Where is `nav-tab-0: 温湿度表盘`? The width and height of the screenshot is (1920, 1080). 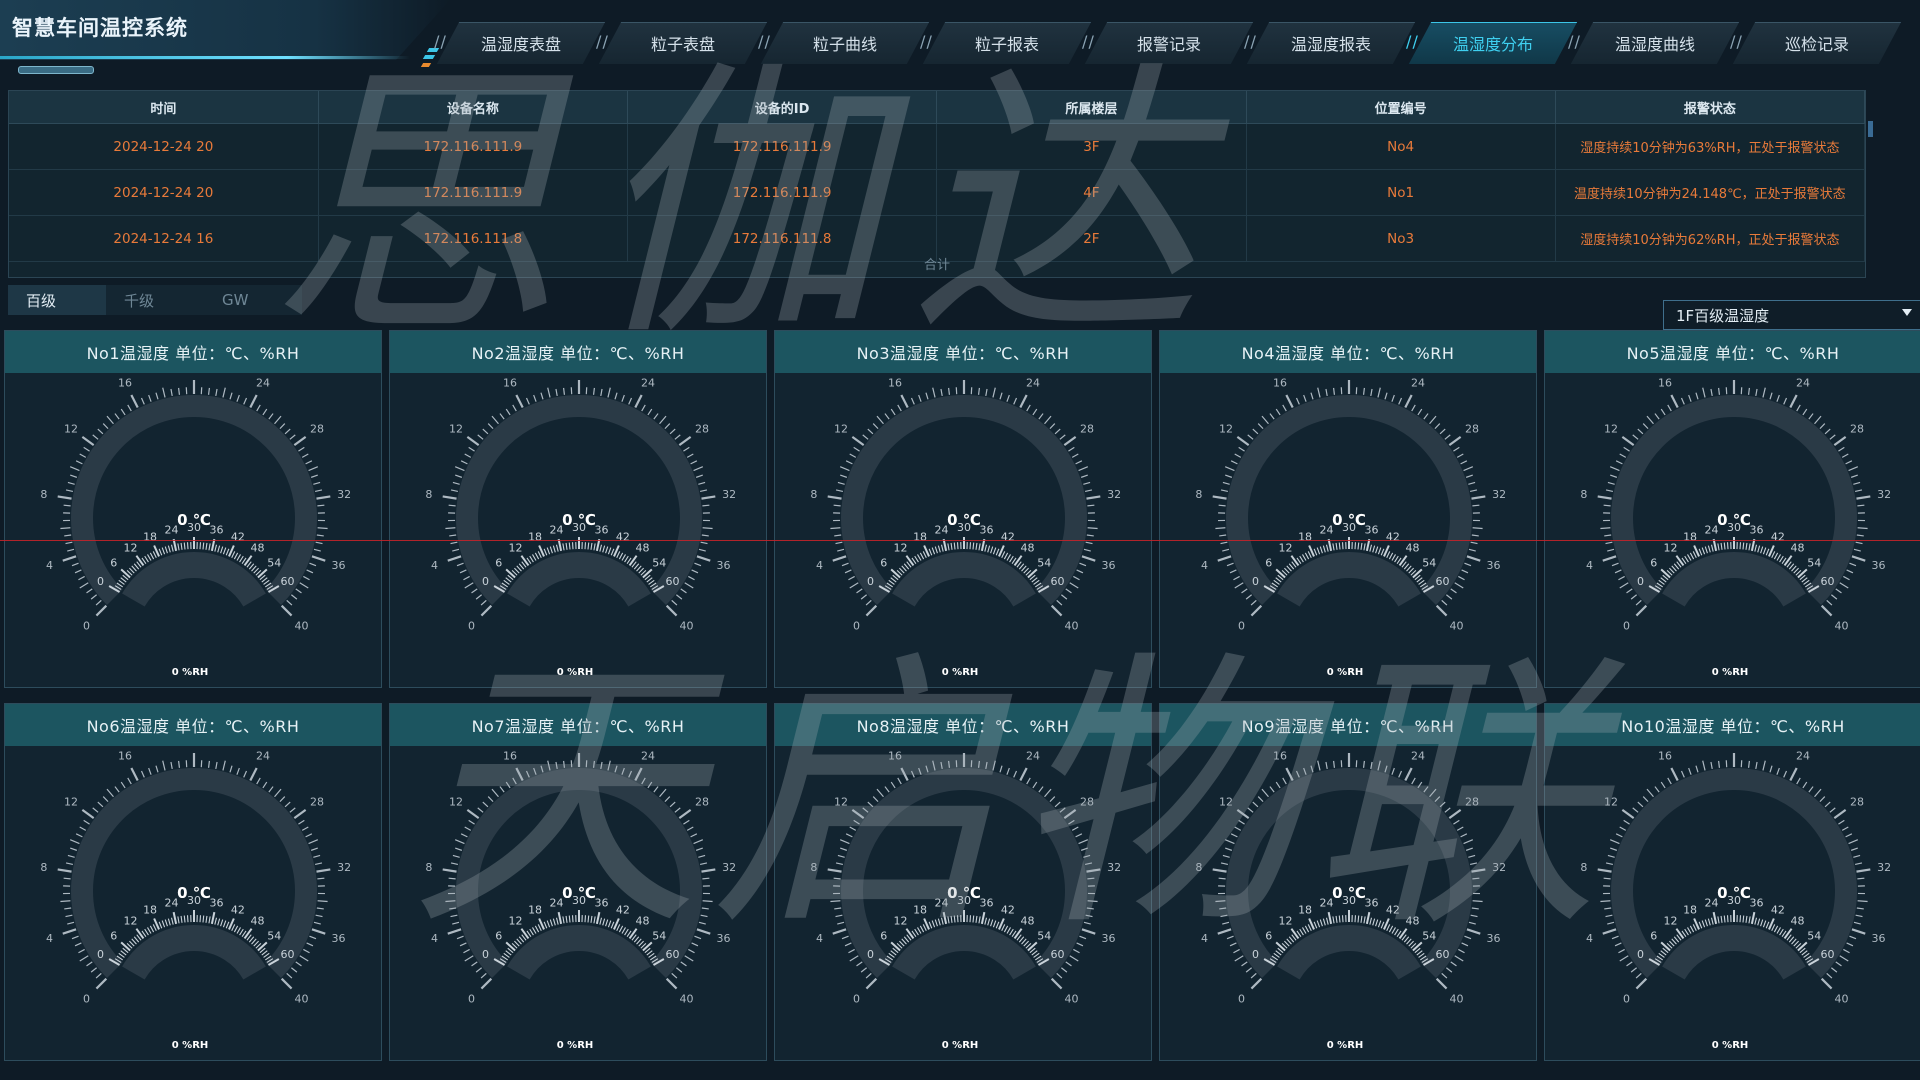
nav-tab-0: 温湿度表盘 is located at coordinates (518, 43).